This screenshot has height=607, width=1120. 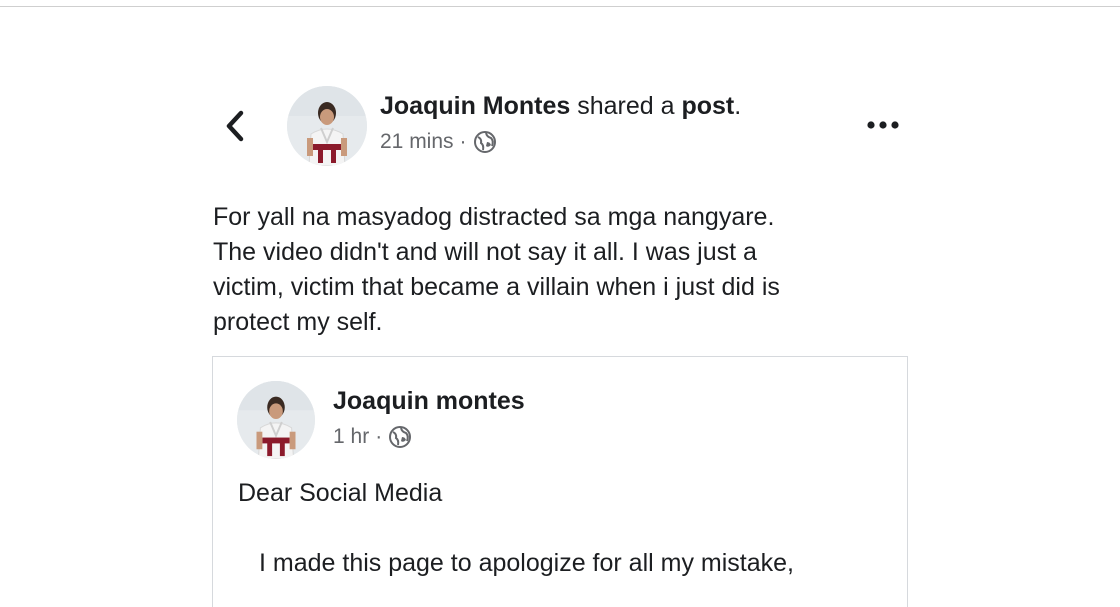 What do you see at coordinates (351, 437) in the screenshot?
I see `shared-post-timestamp: 1 hr` at bounding box center [351, 437].